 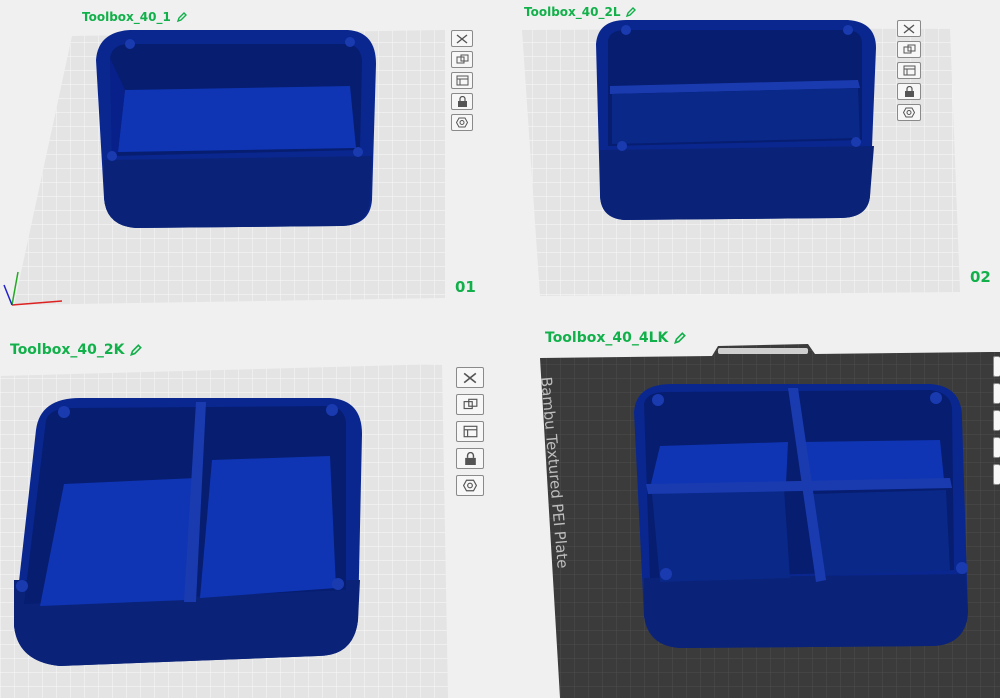 I want to click on model-toolbox-40-4lk, so click(x=801, y=516).